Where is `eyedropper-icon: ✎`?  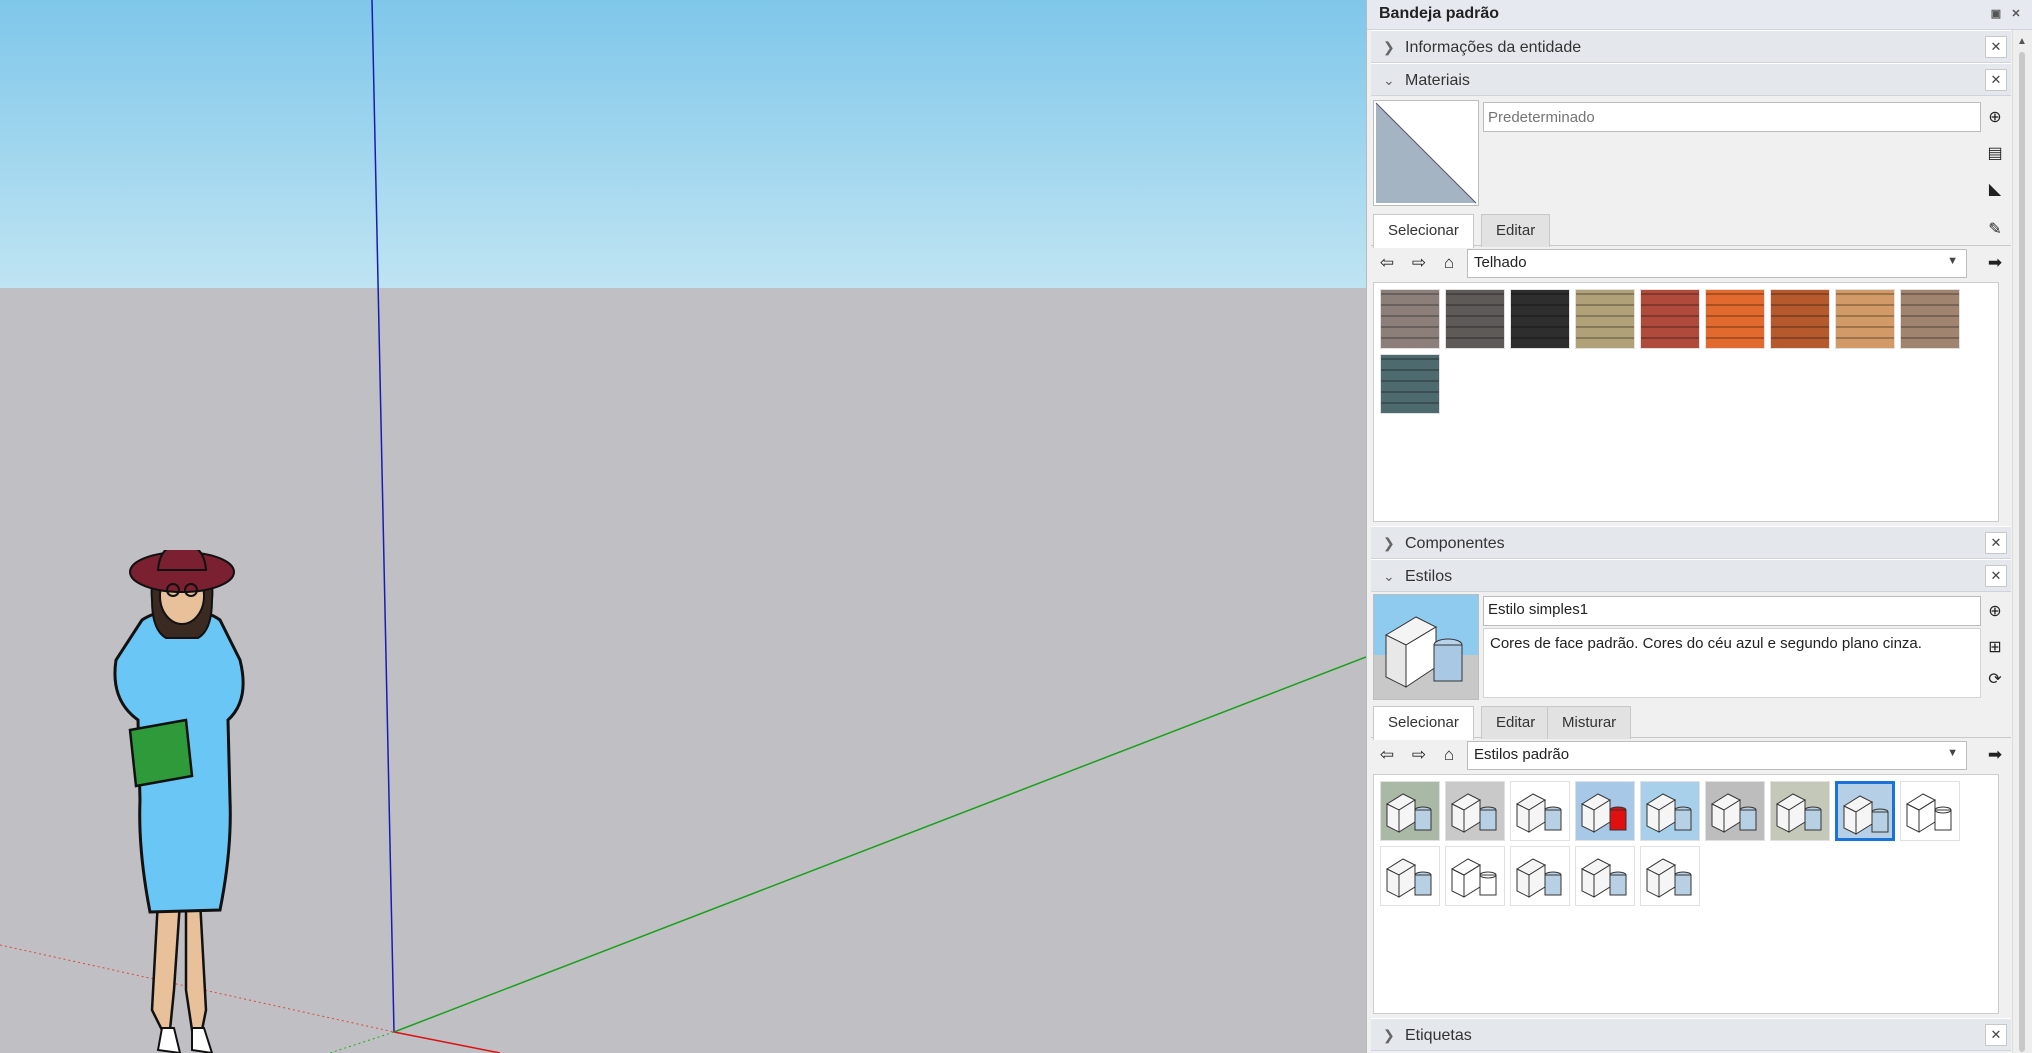
eyedropper-icon: ✎ is located at coordinates (1995, 230).